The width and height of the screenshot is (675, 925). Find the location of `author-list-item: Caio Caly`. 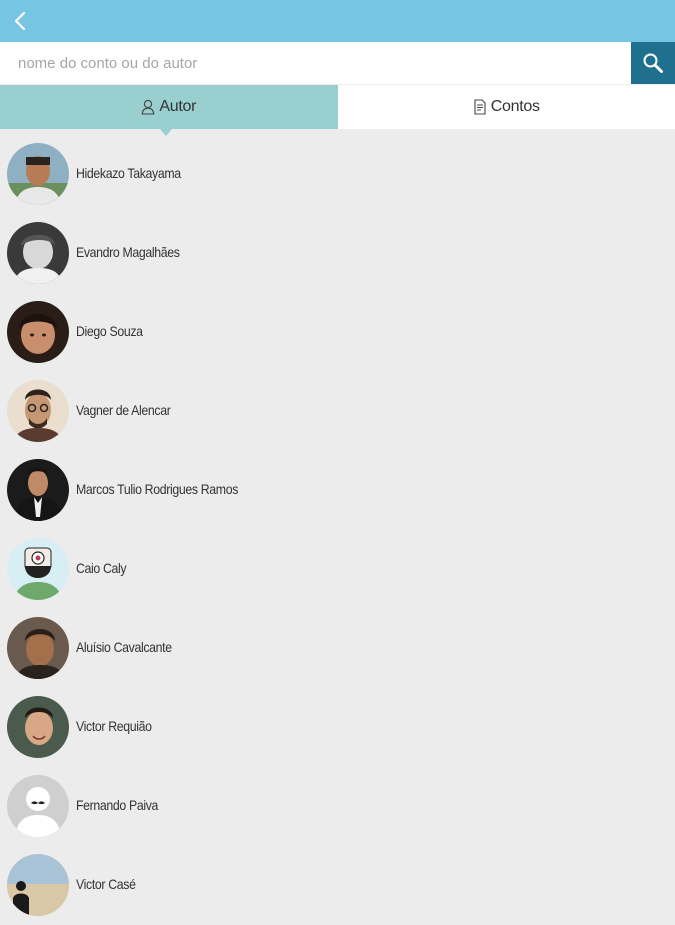

author-list-item: Caio Caly is located at coordinates (337, 569).